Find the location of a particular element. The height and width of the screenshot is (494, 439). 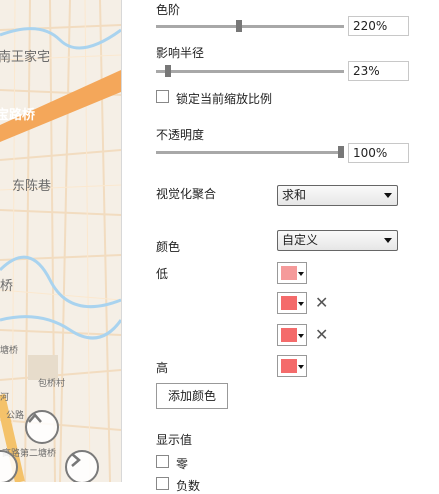

map-label: 河 is located at coordinates (5, 398).